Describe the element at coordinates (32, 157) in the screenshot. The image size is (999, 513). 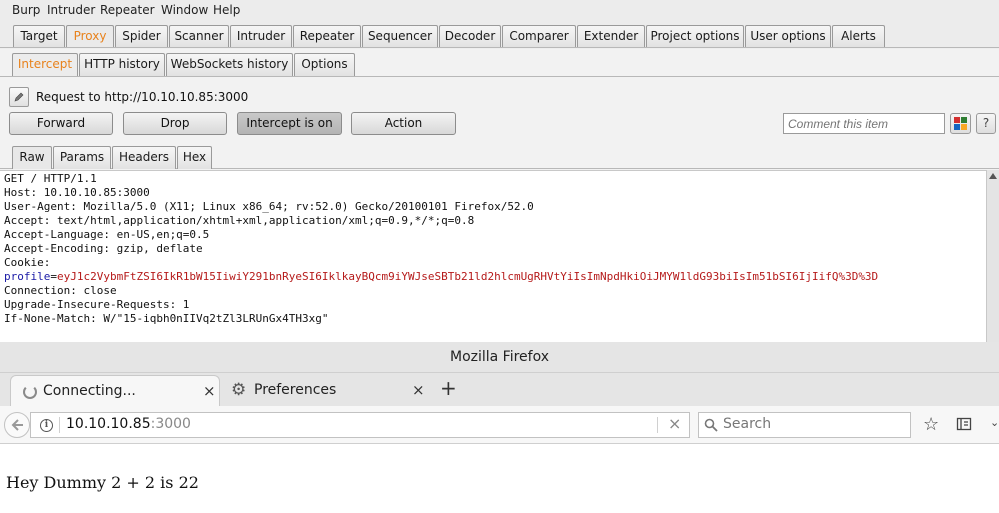
I see `tab-raw: Raw` at that location.